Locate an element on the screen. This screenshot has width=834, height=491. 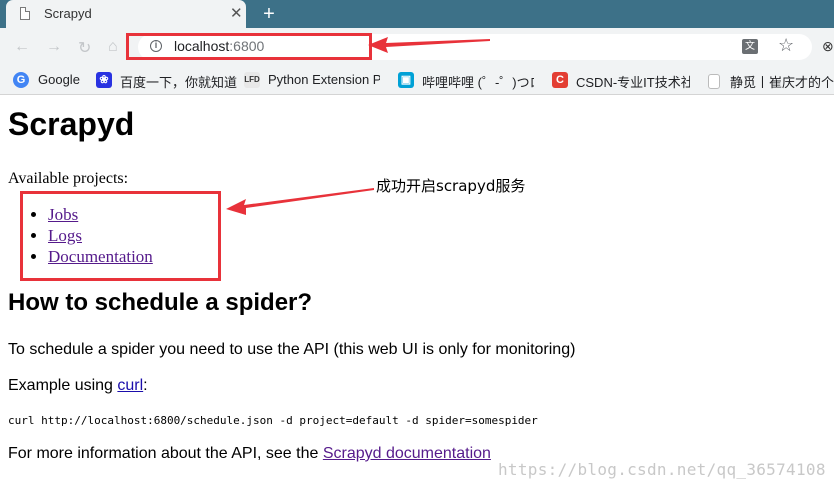
csdn-icon: C is located at coordinates (560, 80).